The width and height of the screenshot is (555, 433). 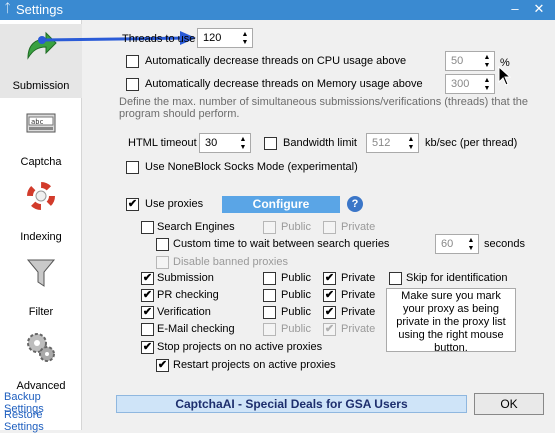 I want to click on threads-spinner: 120 ▲ ▼, so click(x=225, y=38).